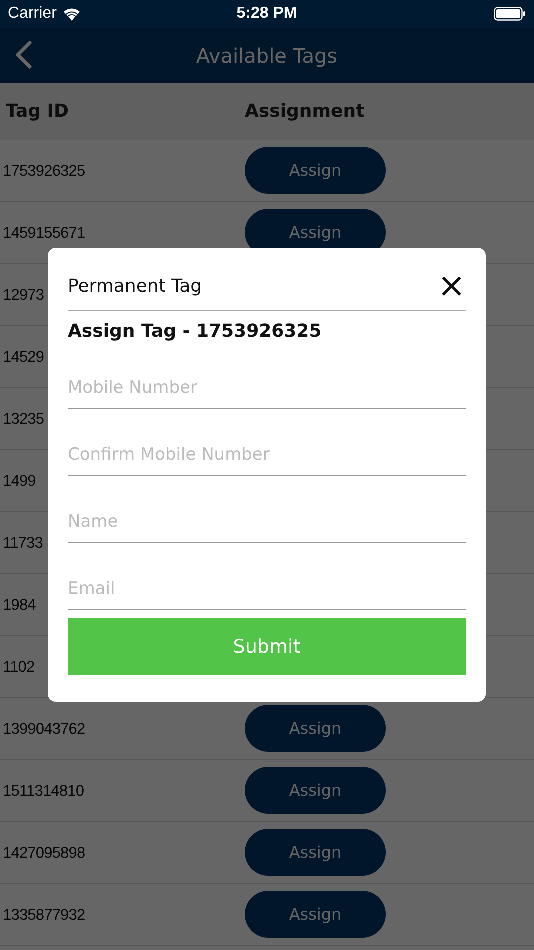 This screenshot has width=534, height=950. What do you see at coordinates (19, 605) in the screenshot?
I see `tag-id: 1984` at bounding box center [19, 605].